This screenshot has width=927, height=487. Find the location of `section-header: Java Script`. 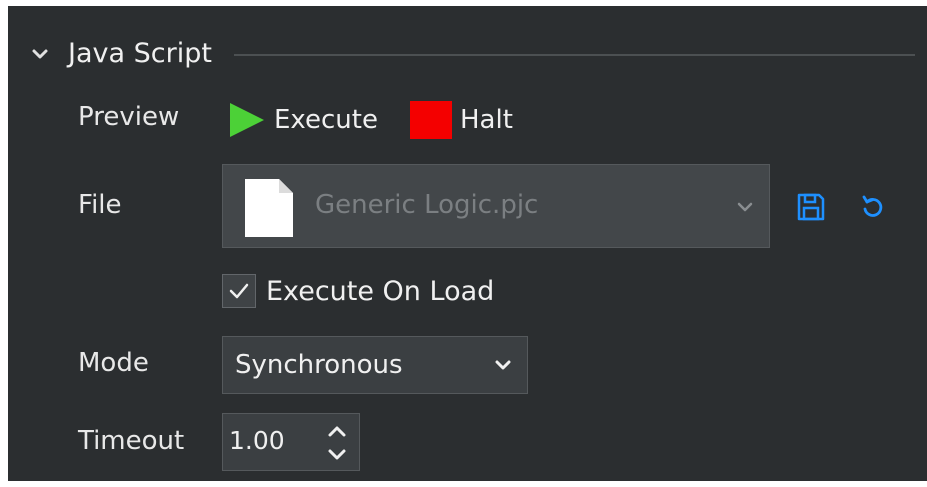

section-header: Java Script is located at coordinates (467, 54).